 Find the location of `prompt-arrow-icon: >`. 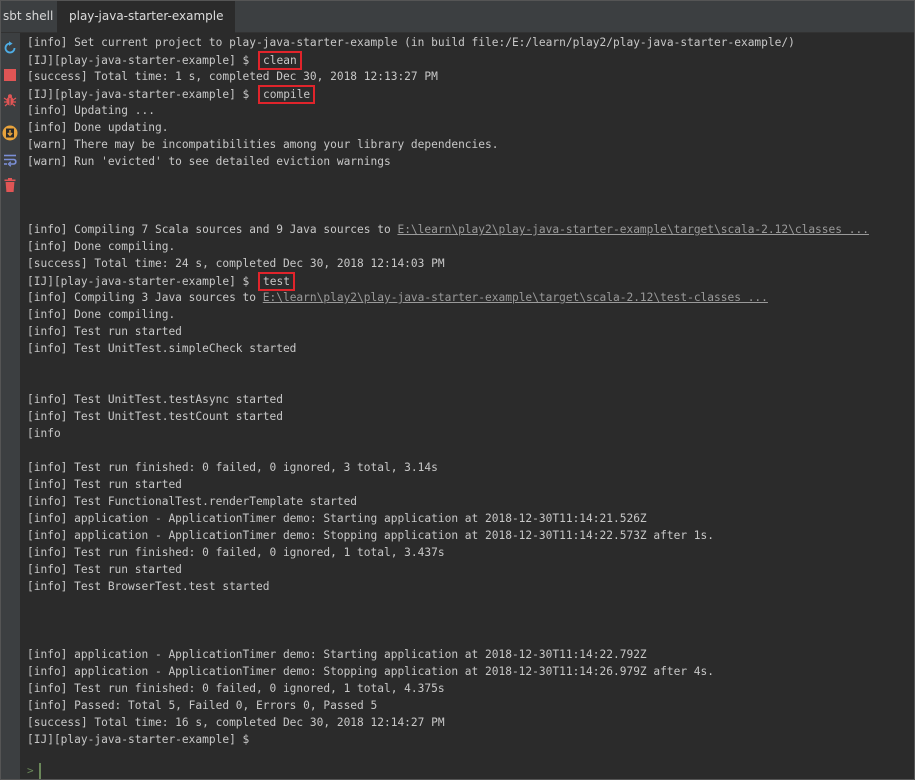

prompt-arrow-icon: > is located at coordinates (30, 770).